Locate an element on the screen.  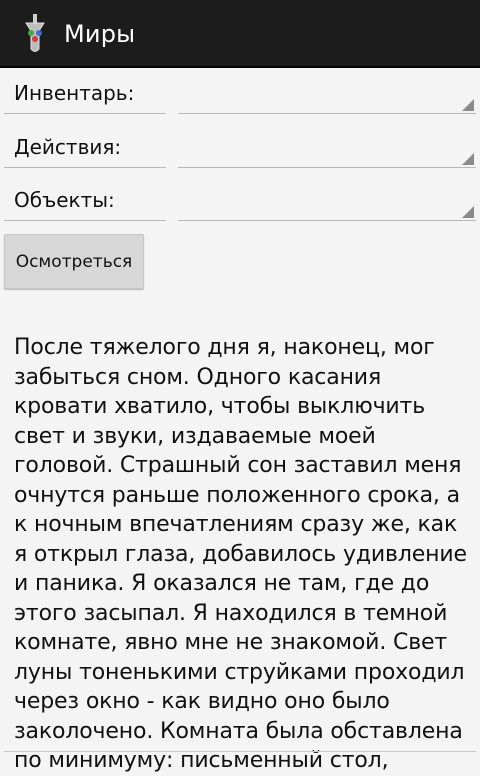
actions-row: Действия: is located at coordinates (240, 152).